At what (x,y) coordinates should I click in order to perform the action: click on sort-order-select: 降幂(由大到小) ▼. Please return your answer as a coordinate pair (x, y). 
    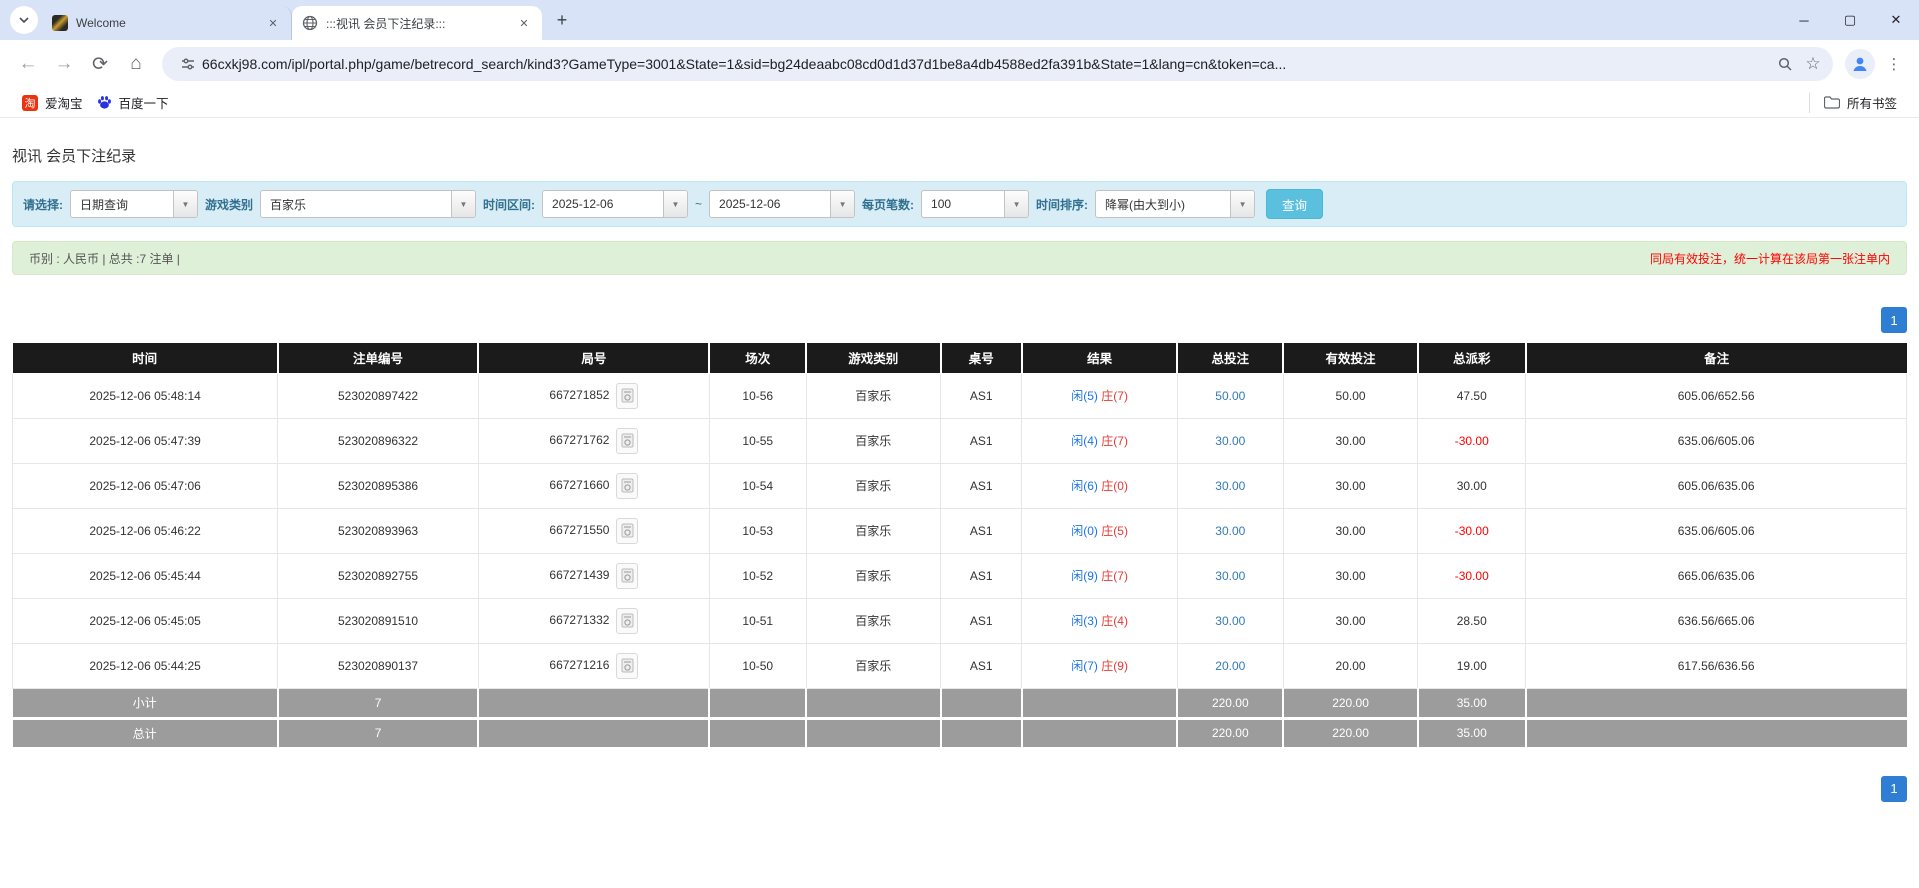
    Looking at the image, I should click on (1175, 204).